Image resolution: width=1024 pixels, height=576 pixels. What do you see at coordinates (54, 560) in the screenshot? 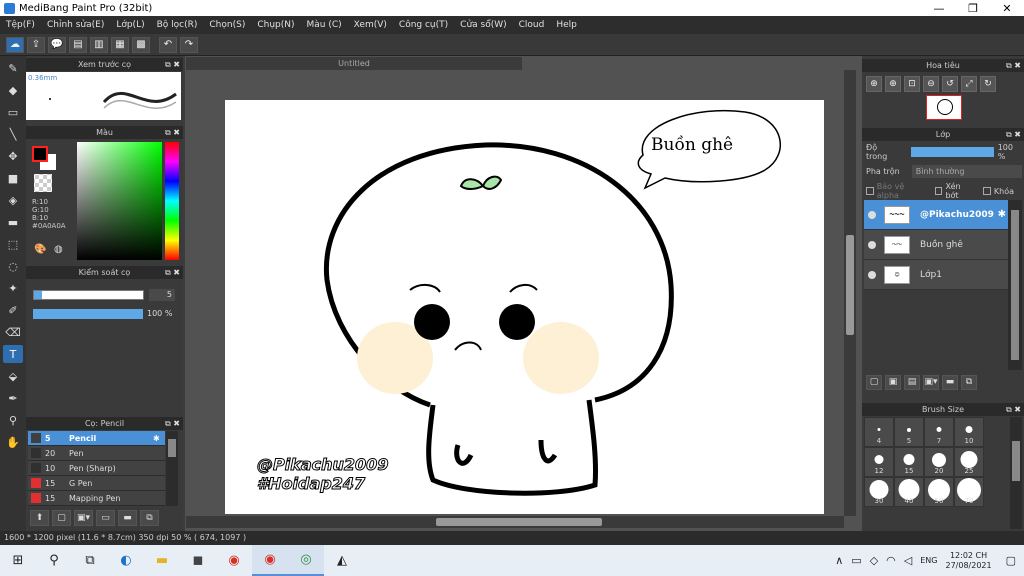
I see `search-icon: ⚲` at bounding box center [54, 560].